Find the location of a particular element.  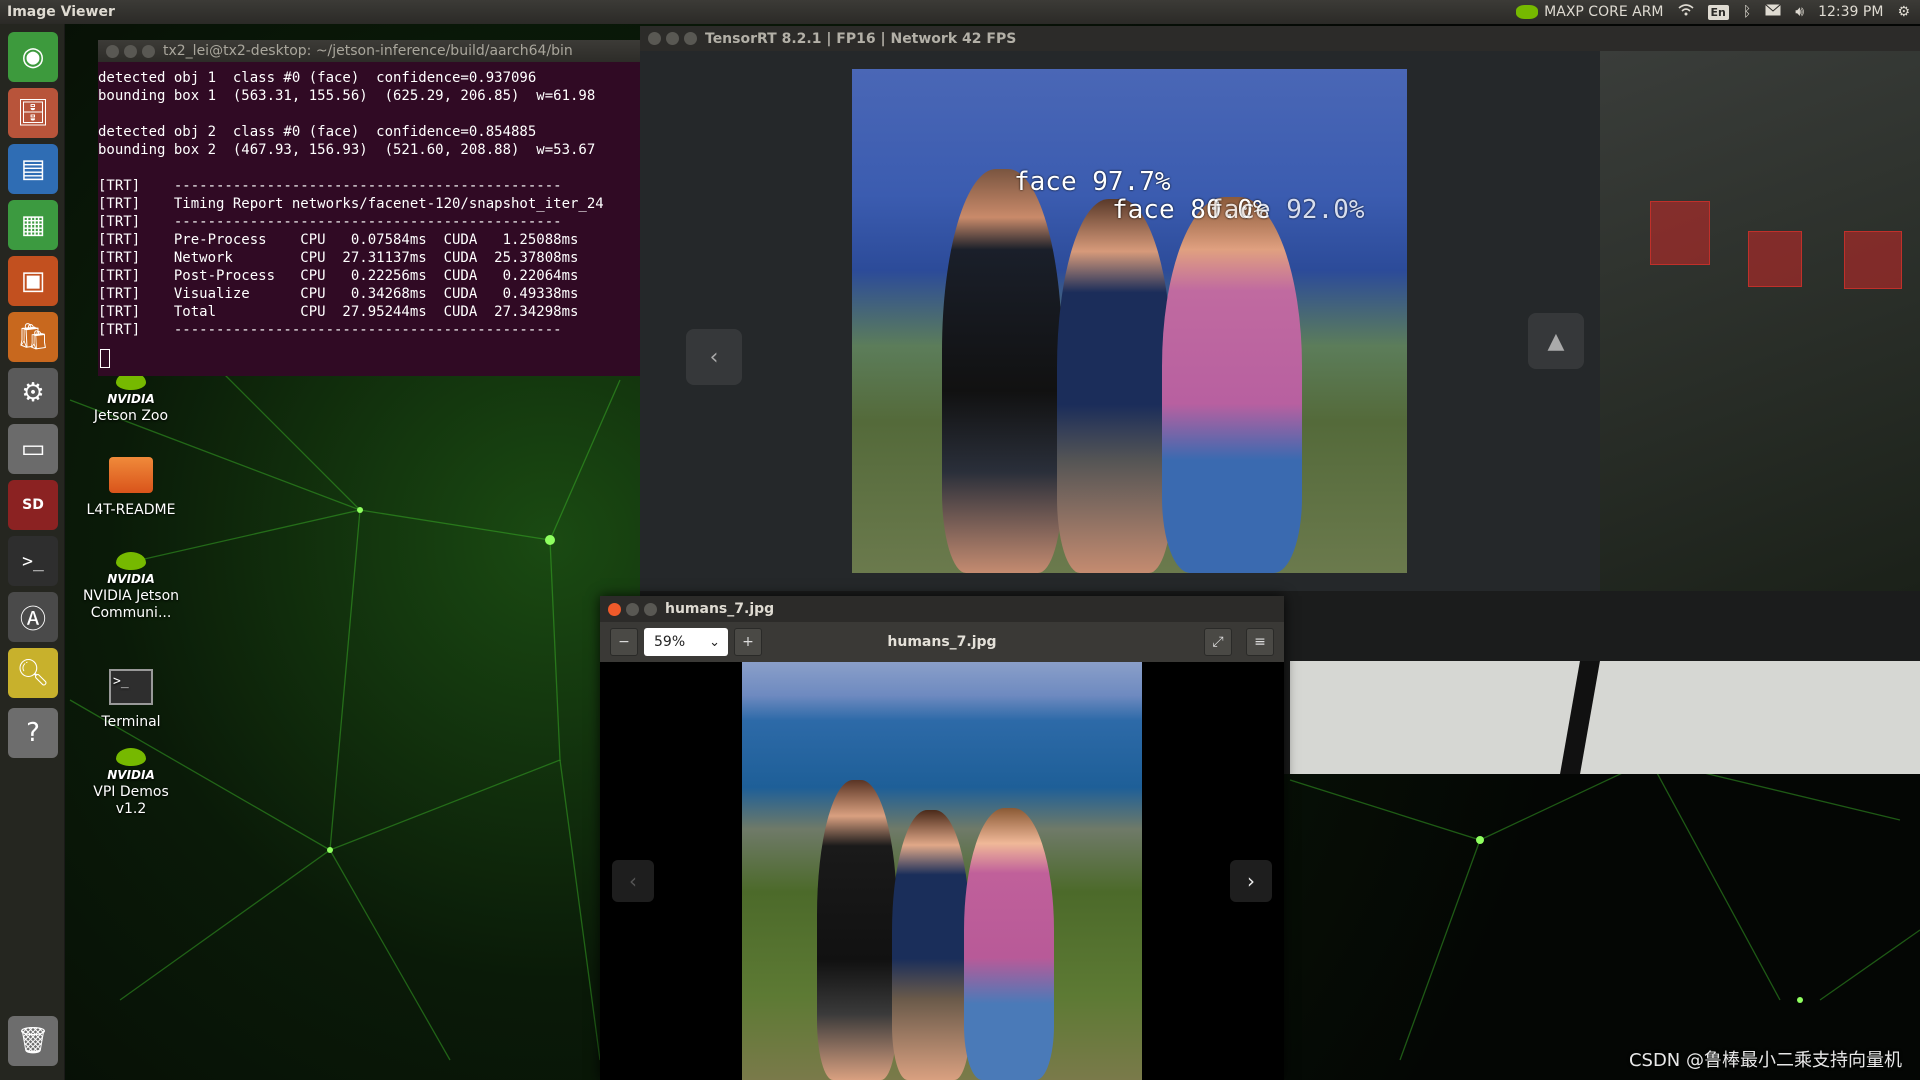

desktop-icon-terminal: >_ Terminal is located at coordinates (131, 697).